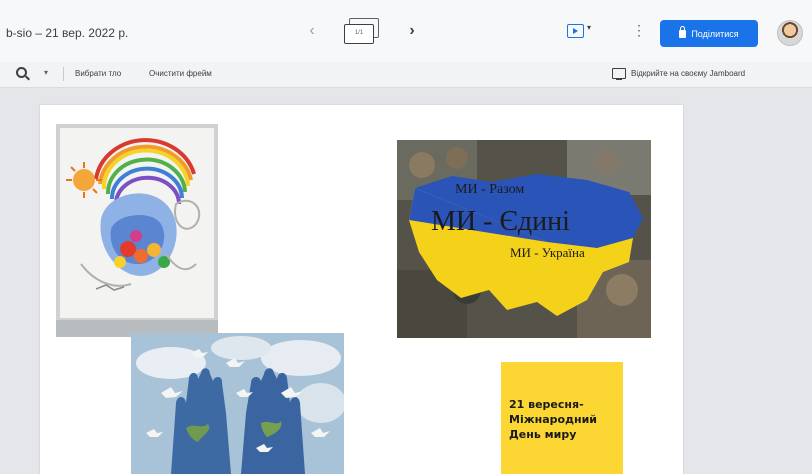 This screenshot has height=474, width=812. What do you see at coordinates (500, 221) in the screenshot?
I see `poster-line-2: МИ - Єдині` at bounding box center [500, 221].